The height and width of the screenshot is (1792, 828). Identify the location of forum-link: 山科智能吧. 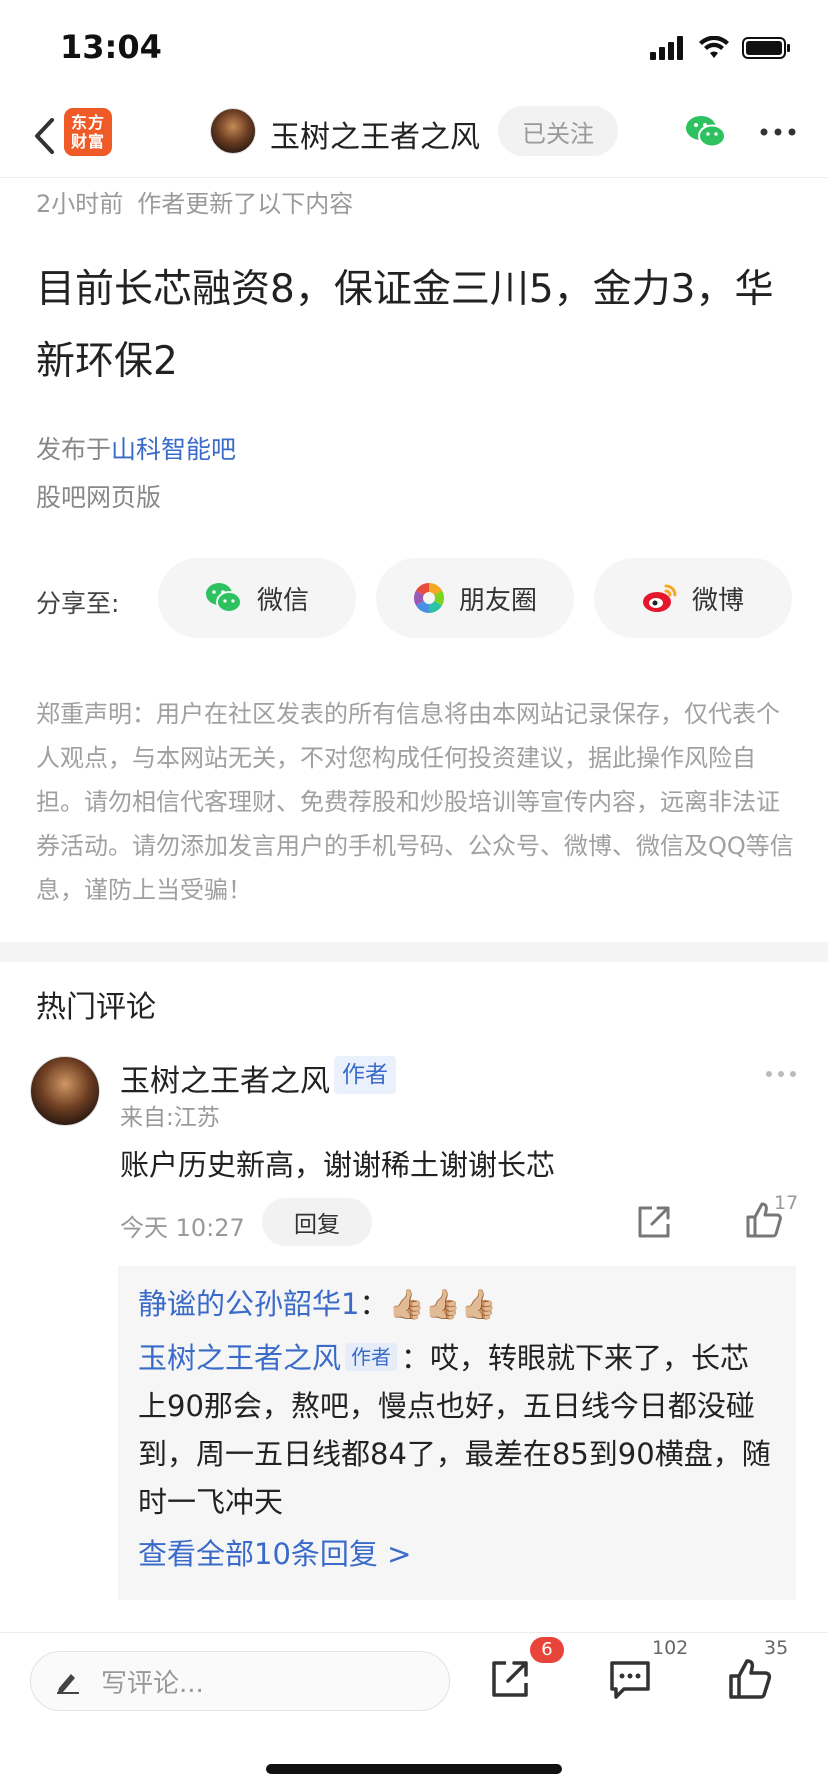
(173, 449).